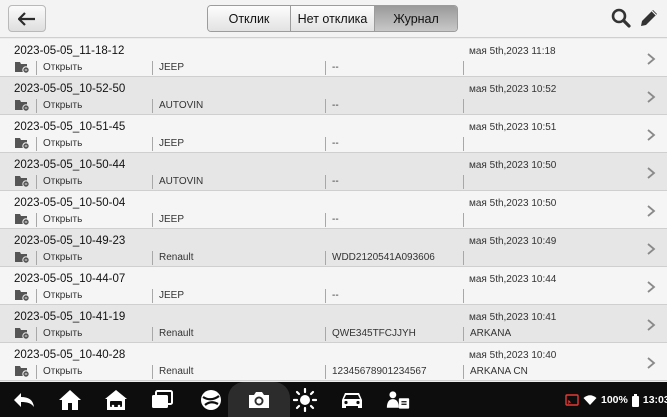 This screenshot has width=667, height=417. What do you see at coordinates (635, 400) in the screenshot?
I see `battery-icon` at bounding box center [635, 400].